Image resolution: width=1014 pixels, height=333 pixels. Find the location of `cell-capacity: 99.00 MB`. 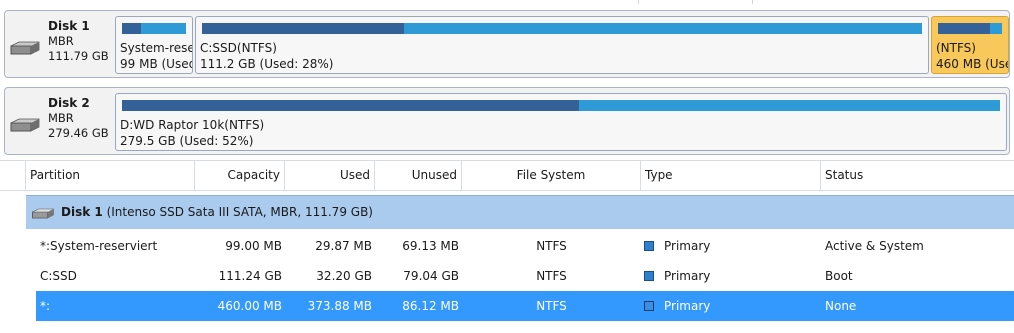

cell-capacity: 99.00 MB is located at coordinates (253, 246).